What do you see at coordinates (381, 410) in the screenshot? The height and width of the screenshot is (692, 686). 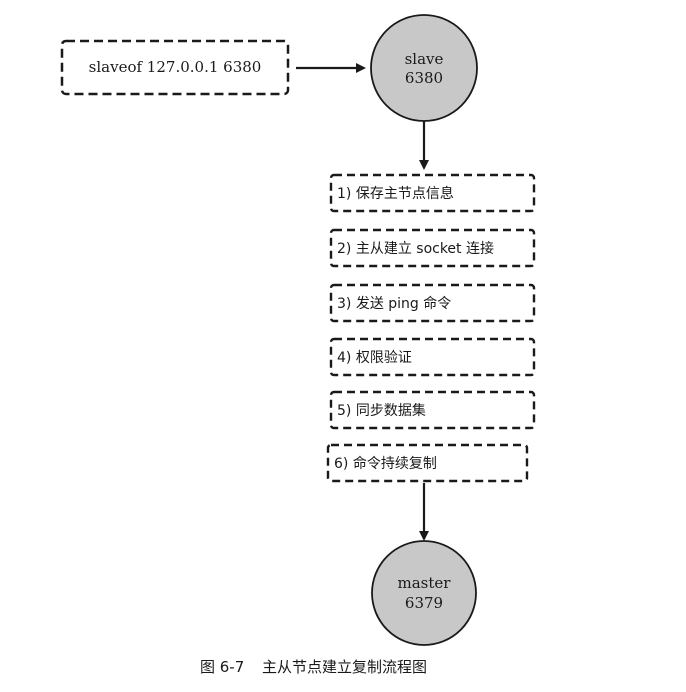 I see `step-label: 5) 同步数据集` at bounding box center [381, 410].